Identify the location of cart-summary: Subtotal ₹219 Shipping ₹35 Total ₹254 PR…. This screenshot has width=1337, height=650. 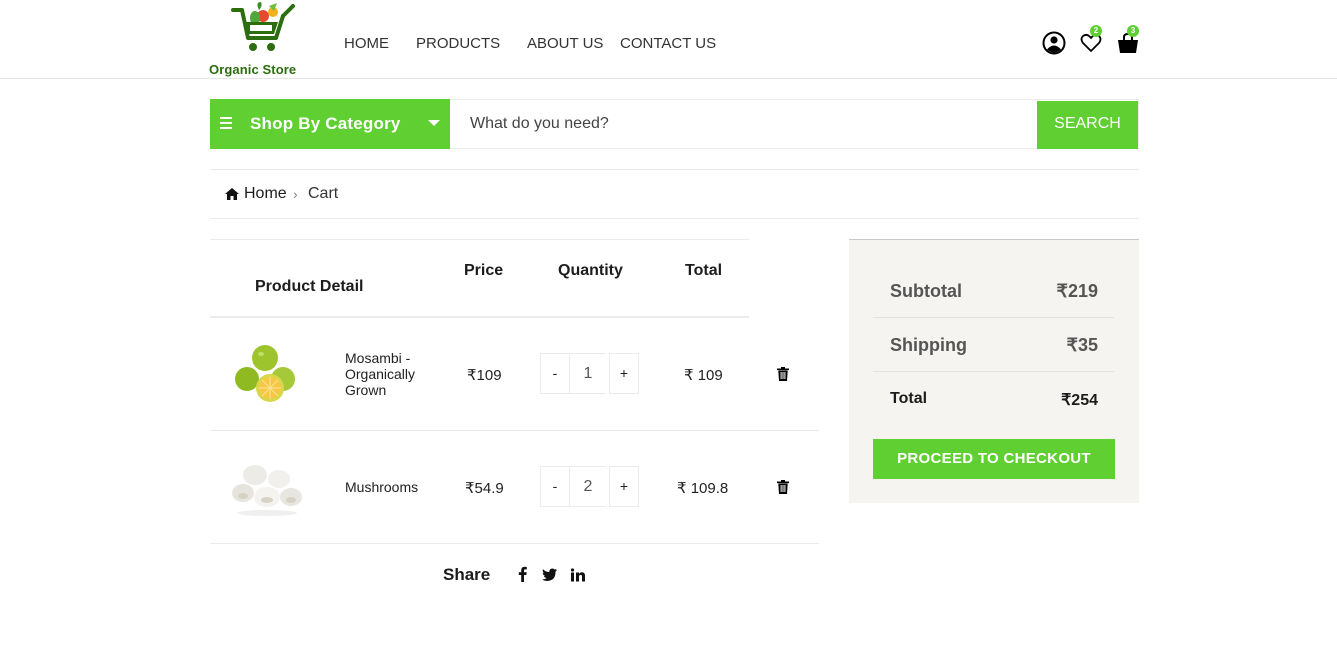
(994, 371).